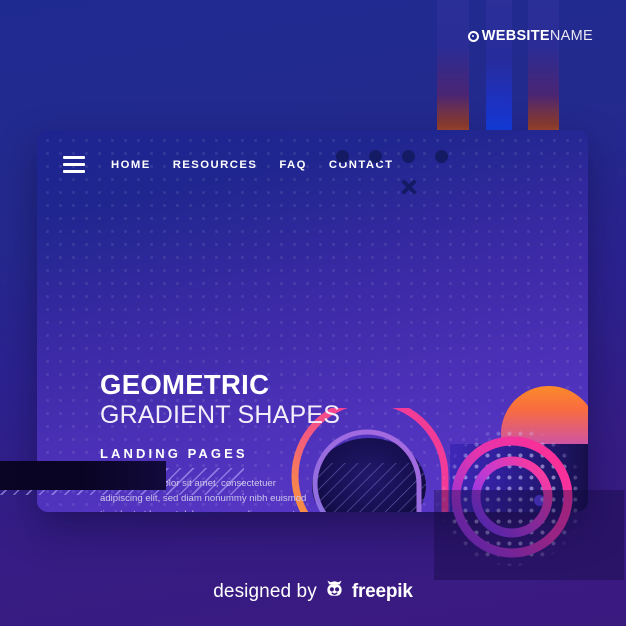  I want to click on site-logo: WEBSITE NAME, so click(530, 36).